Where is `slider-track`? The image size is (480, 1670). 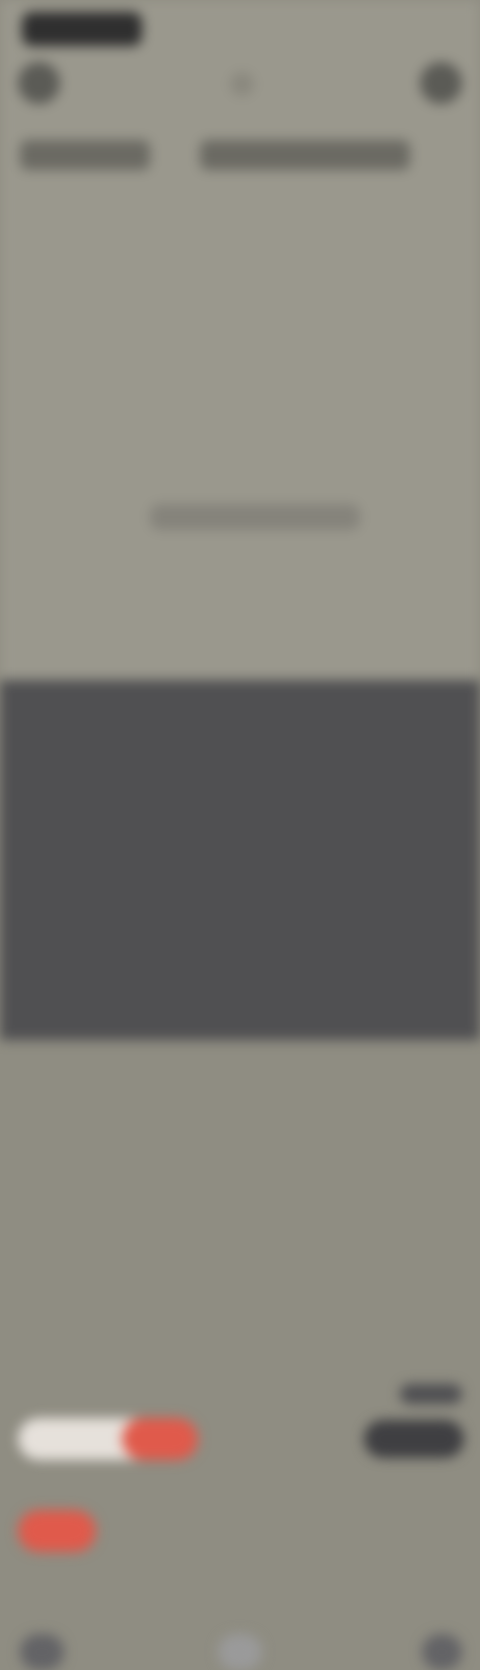 slider-track is located at coordinates (108, 1439).